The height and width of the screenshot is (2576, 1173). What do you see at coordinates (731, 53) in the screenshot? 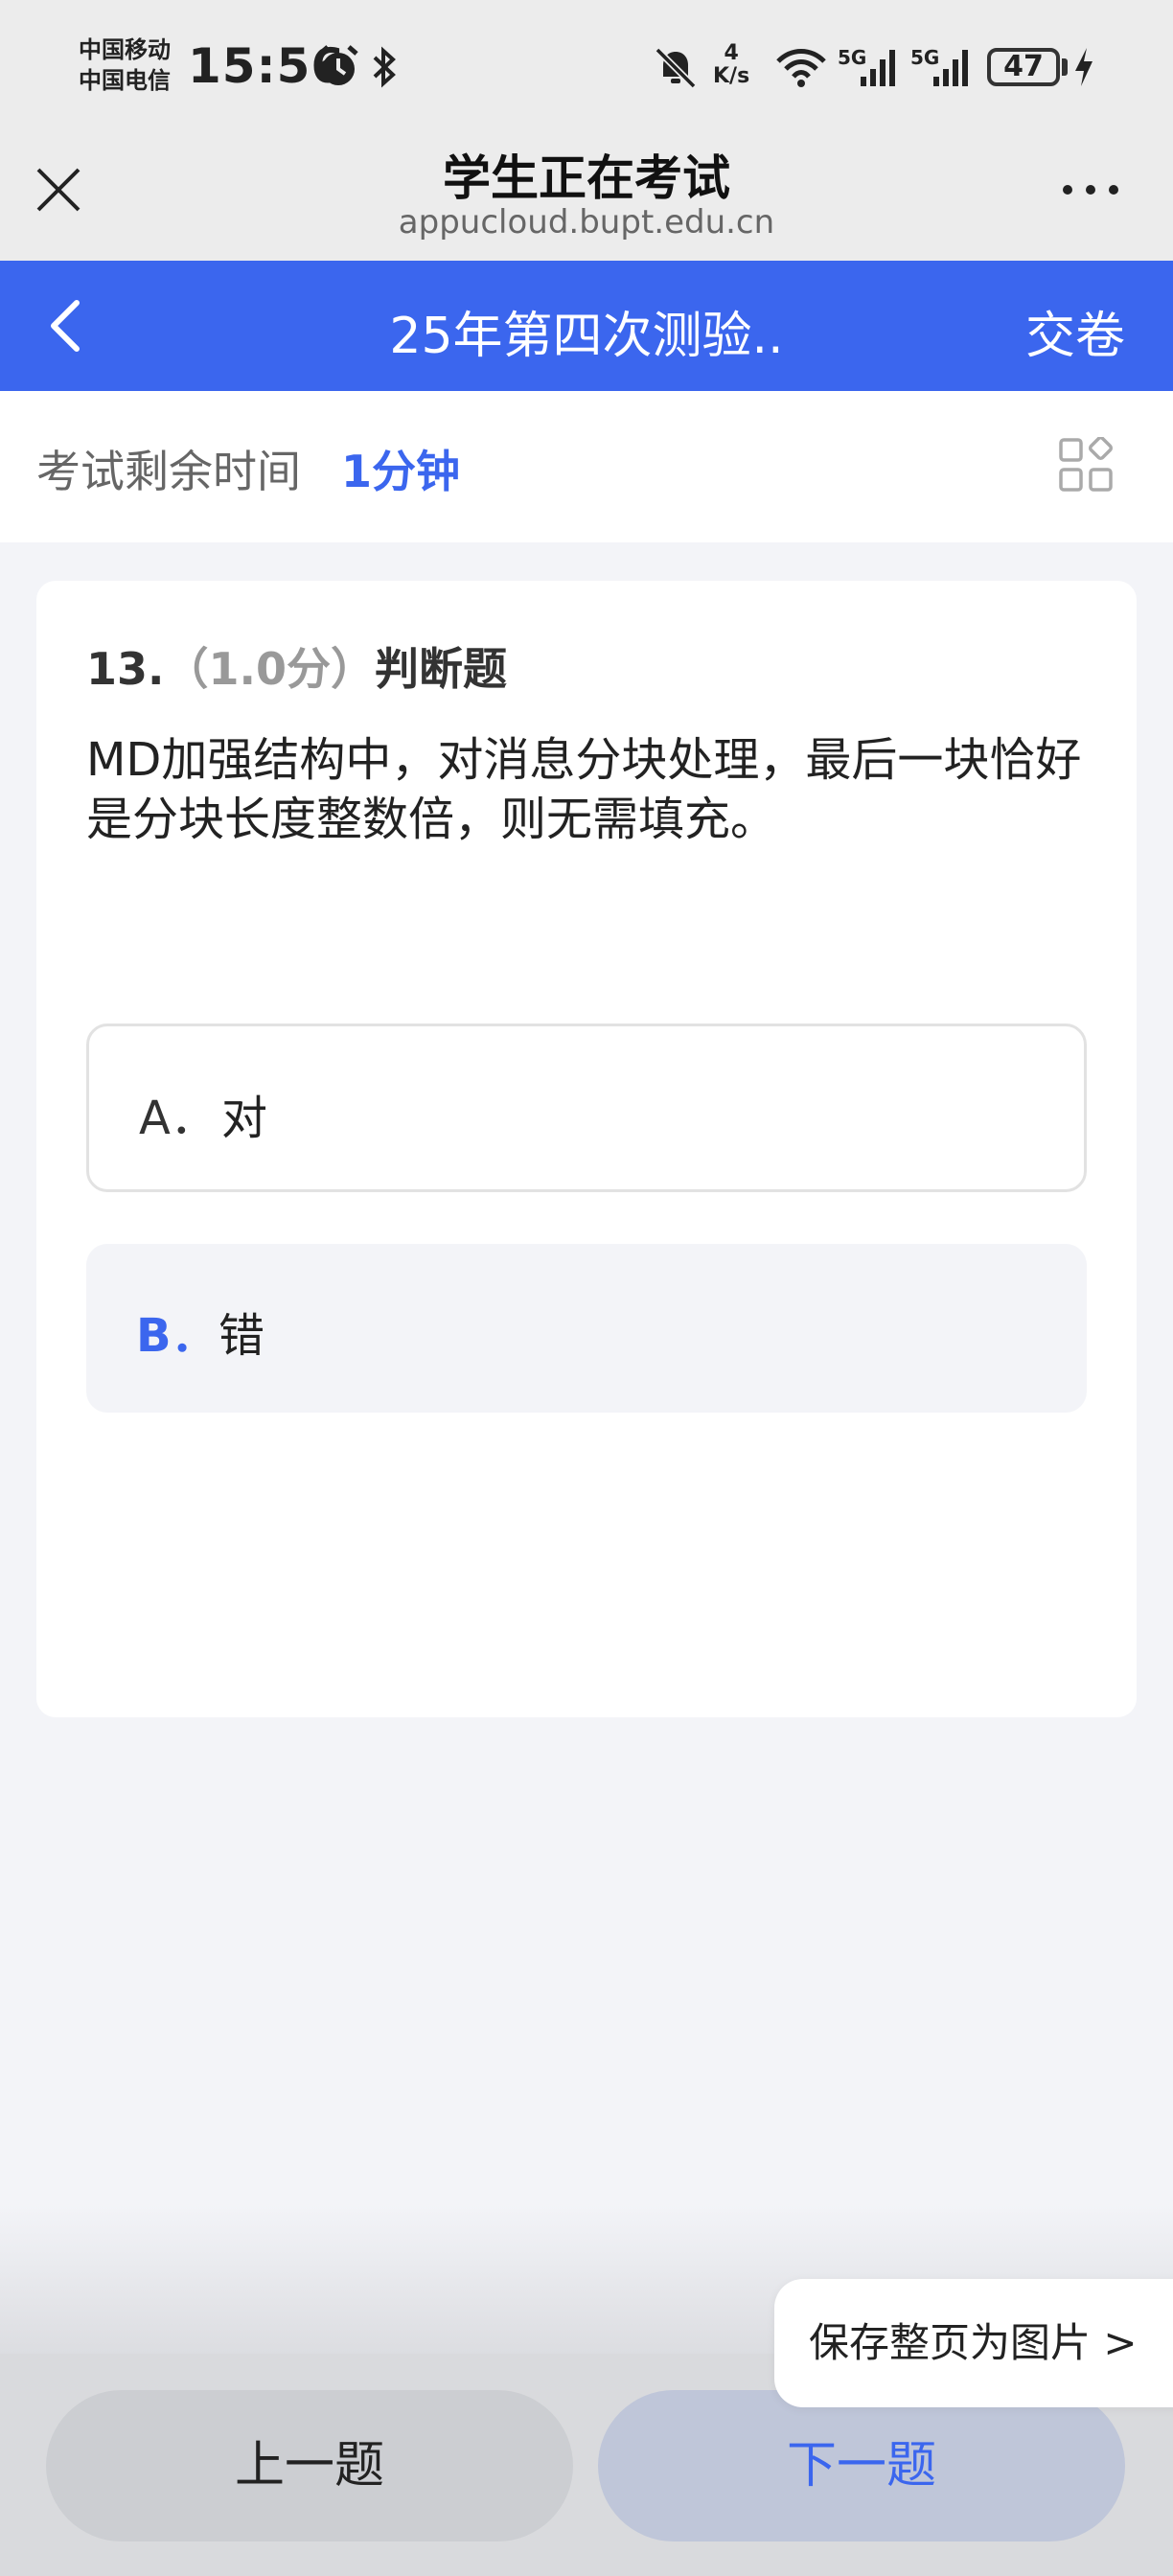
I see `net-speed-value: 4` at bounding box center [731, 53].